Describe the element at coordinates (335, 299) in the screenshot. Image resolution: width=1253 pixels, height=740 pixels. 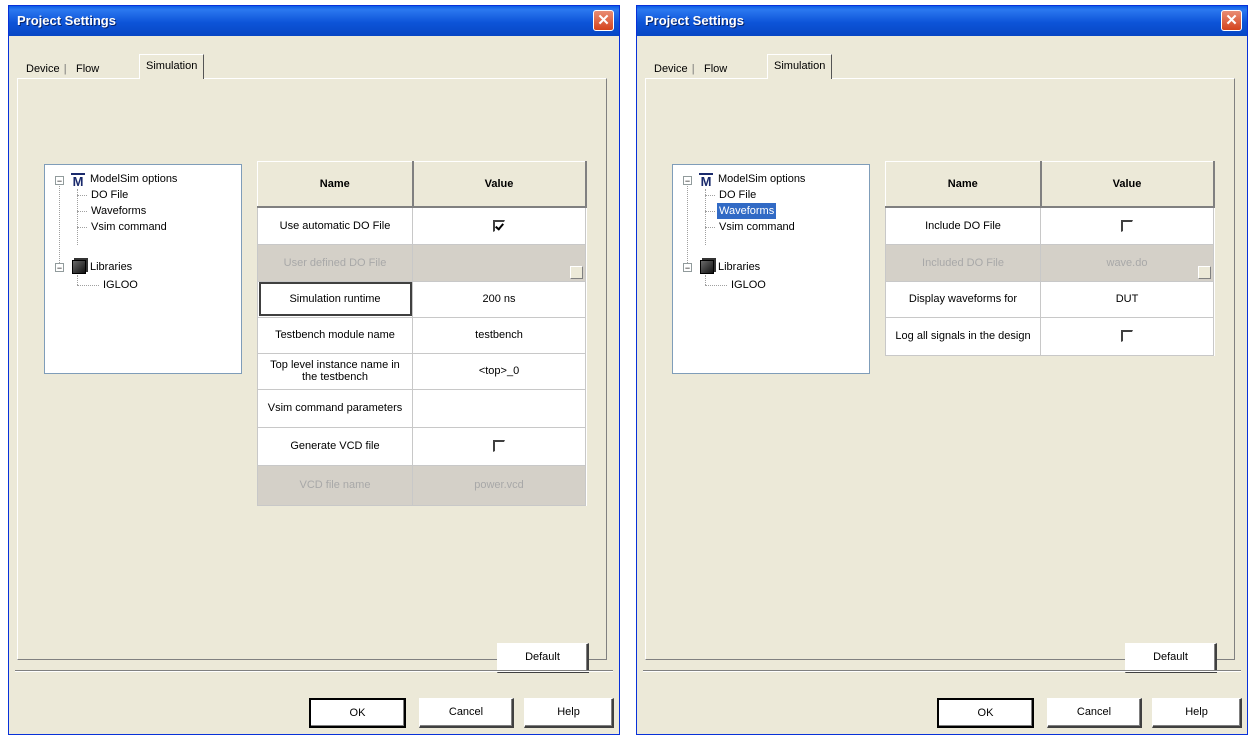
I see `property-name: Simulation runtime` at that location.